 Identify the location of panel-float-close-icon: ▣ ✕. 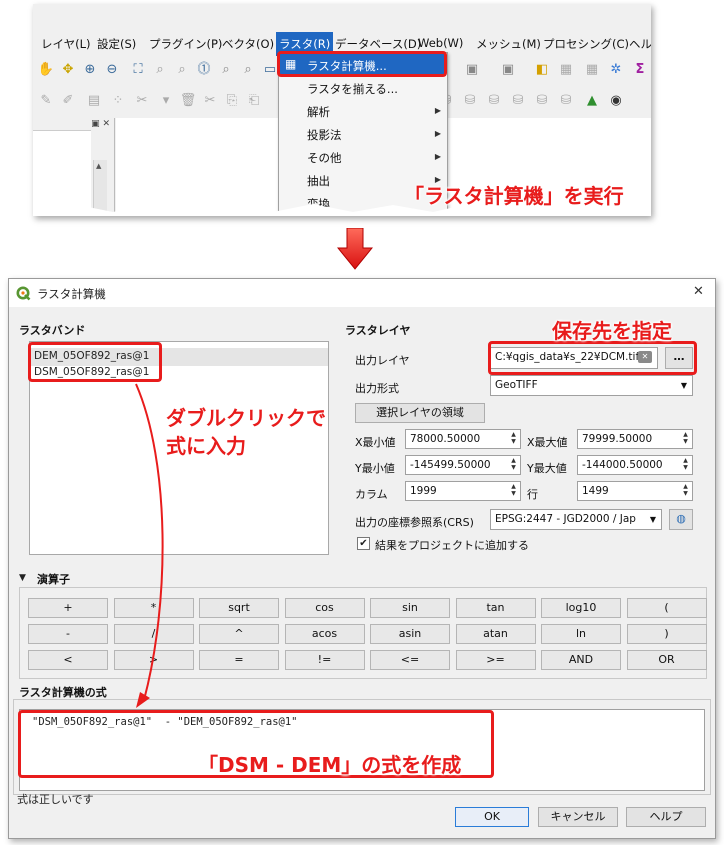
(100, 124).